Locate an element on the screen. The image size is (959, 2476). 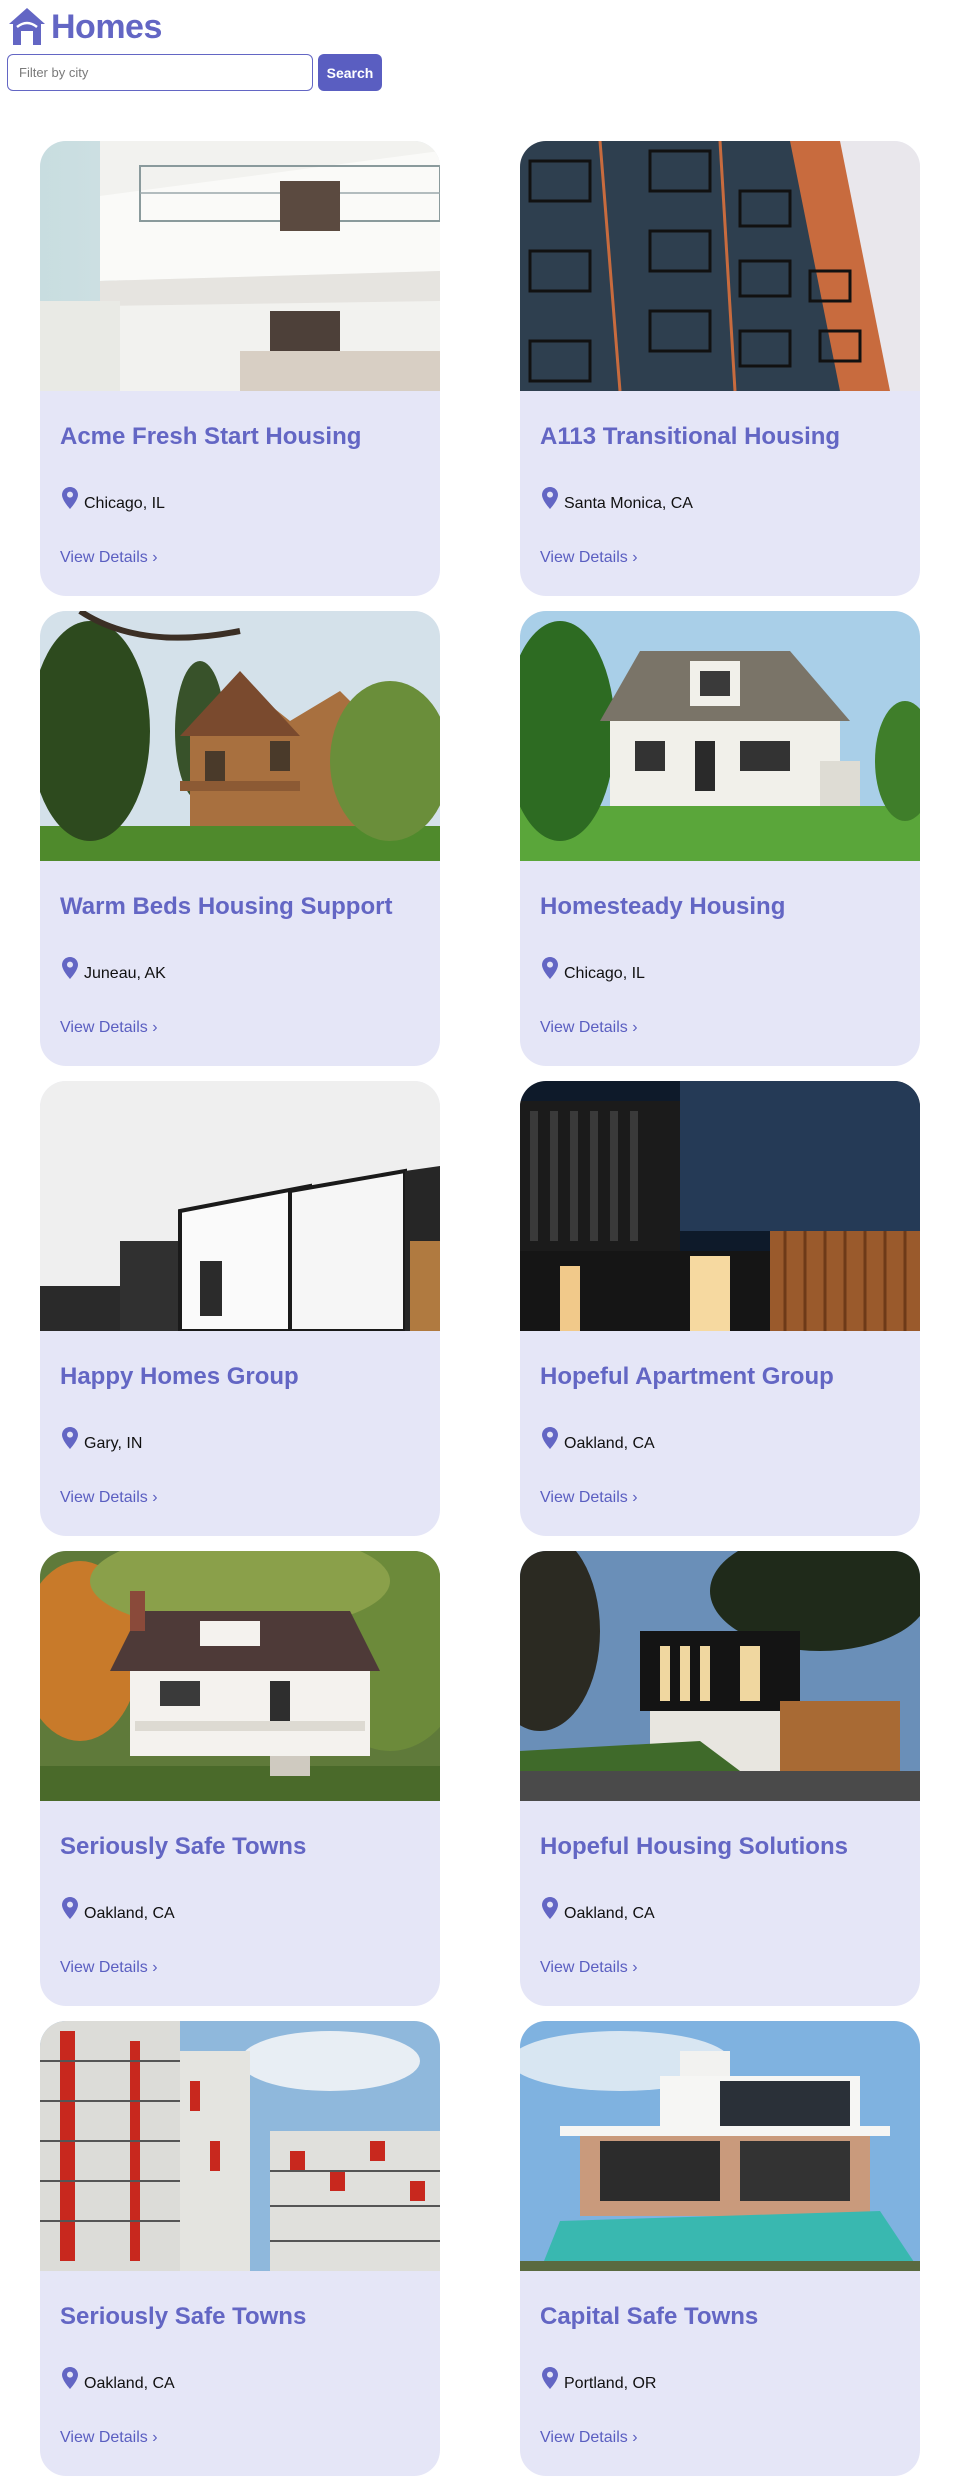
listing-title: Homesteady Housing is located at coordinates (663, 906).